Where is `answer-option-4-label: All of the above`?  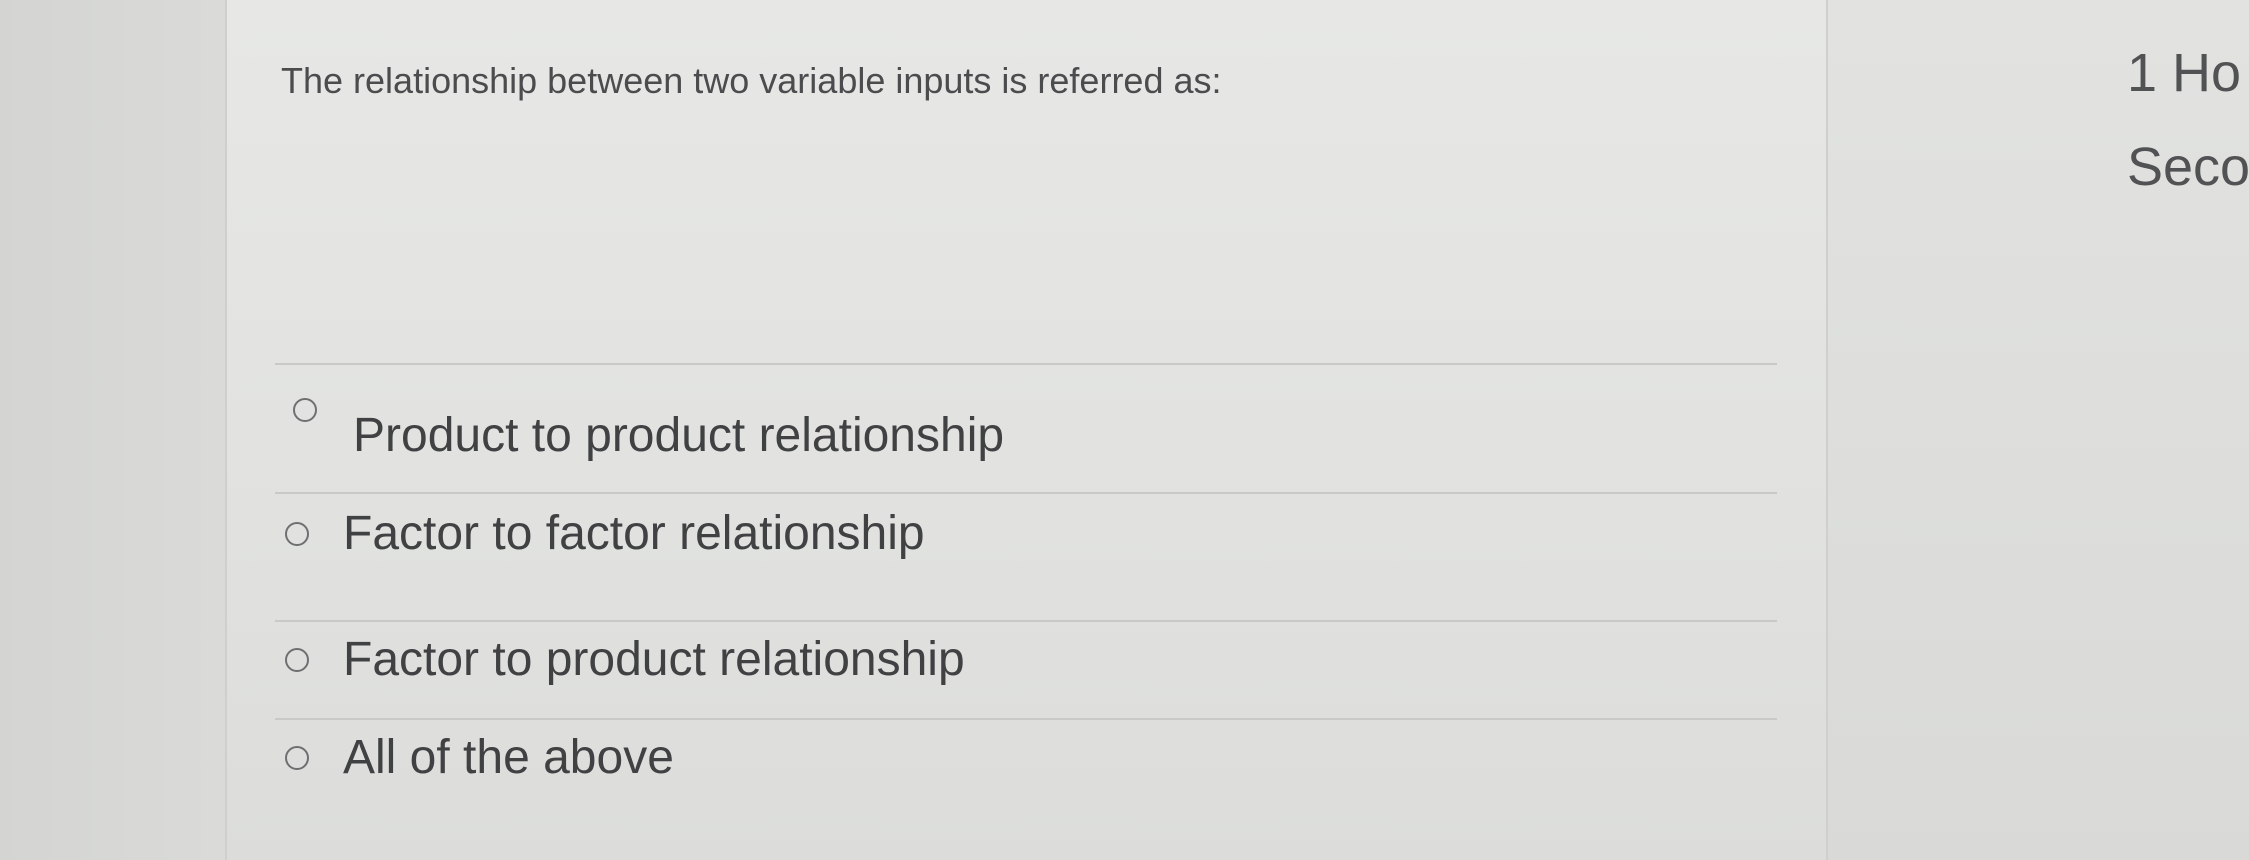
answer-option-4-label: All of the above is located at coordinates (508, 757).